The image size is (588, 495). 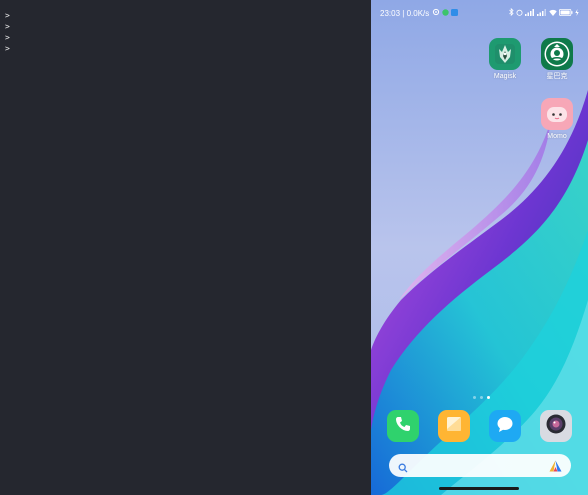 I want to click on battery-icon, so click(x=566, y=14).